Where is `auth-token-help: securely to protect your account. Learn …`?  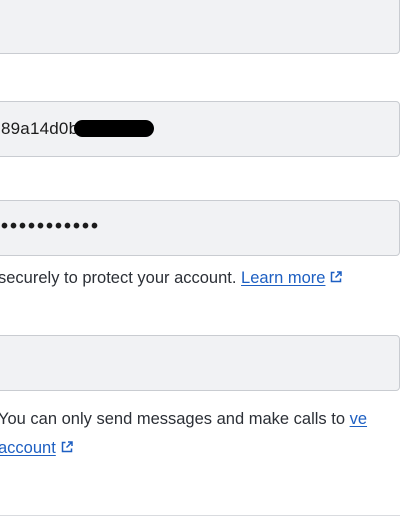
auth-token-help: securely to protect your account. Learn … is located at coordinates (171, 278).